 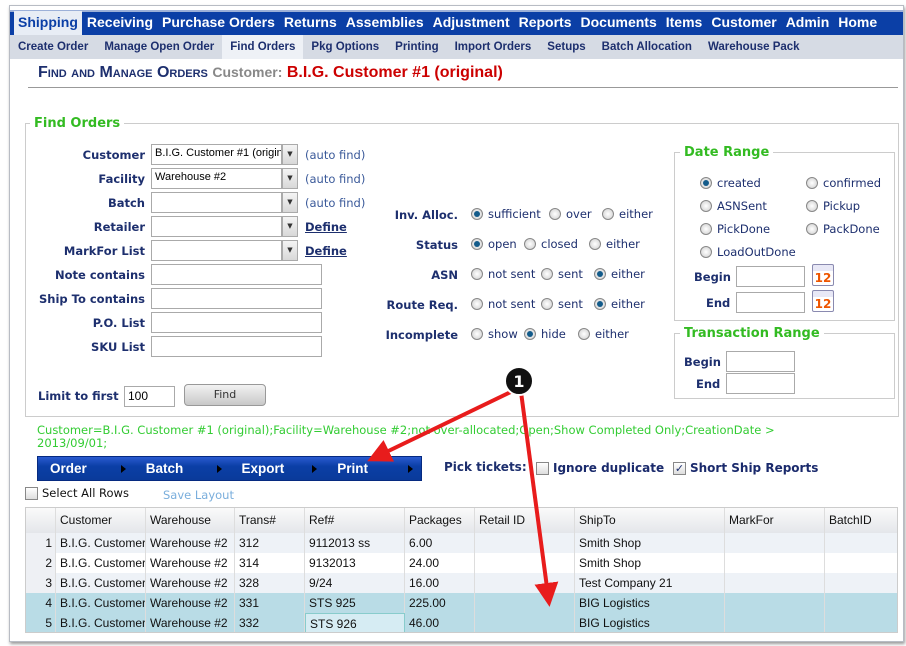 I want to click on annotation-overlay: 1, so click(x=463, y=486).